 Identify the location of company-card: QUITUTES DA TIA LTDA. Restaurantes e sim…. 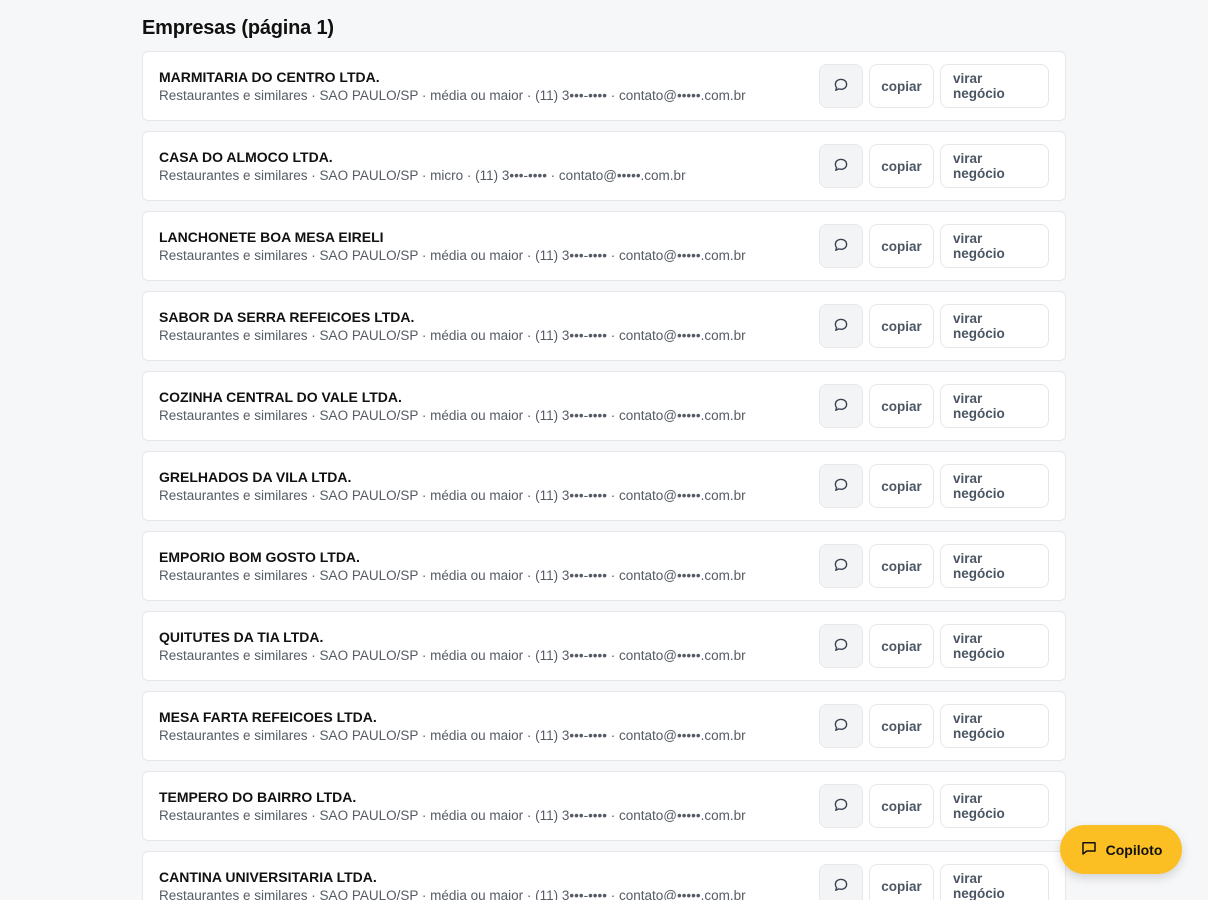
(604, 646).